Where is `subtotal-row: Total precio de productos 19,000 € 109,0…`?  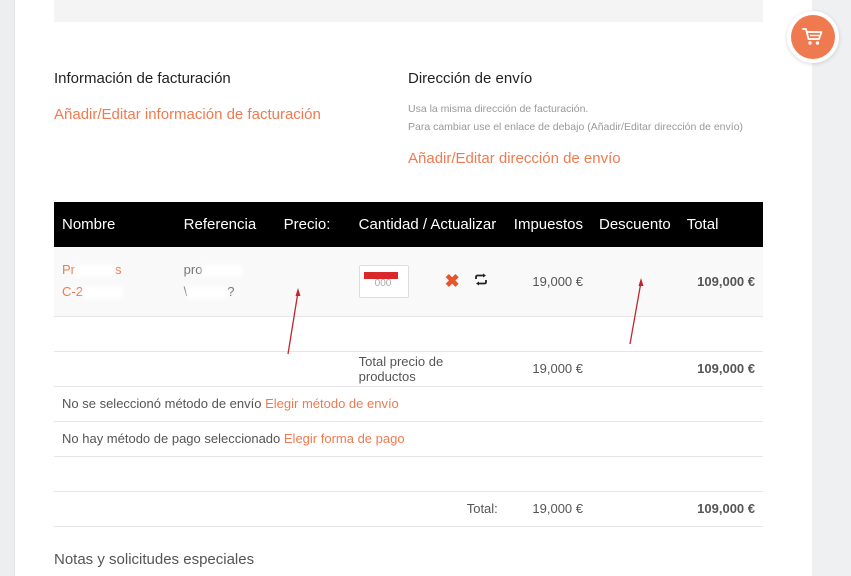 subtotal-row: Total precio de productos 19,000 € 109,0… is located at coordinates (408, 369).